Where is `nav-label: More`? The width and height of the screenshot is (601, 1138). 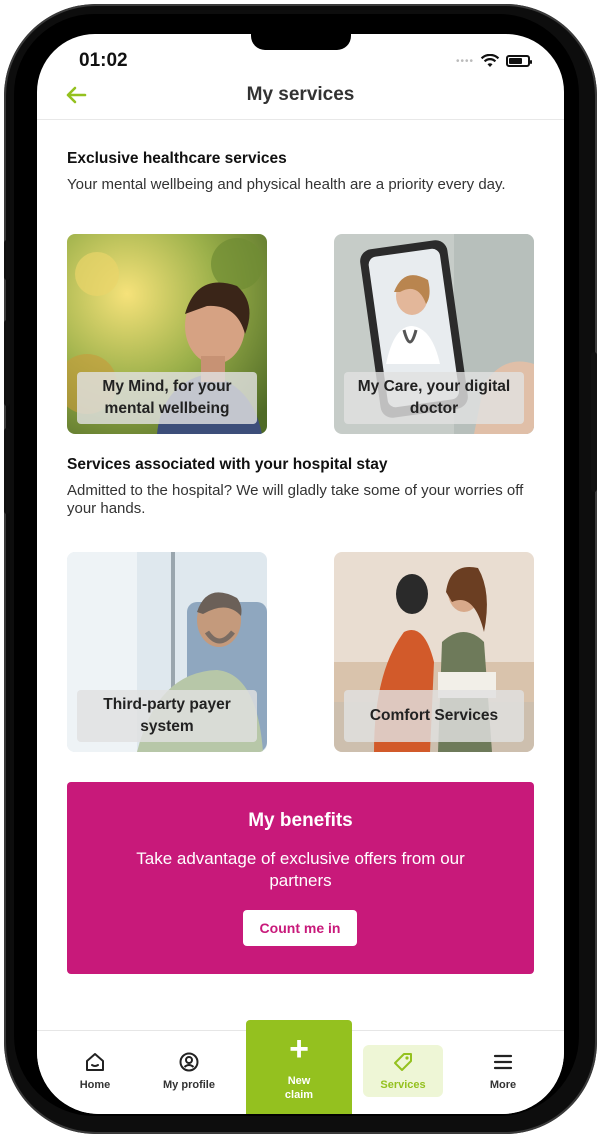
nav-label: More is located at coordinates (503, 1085).